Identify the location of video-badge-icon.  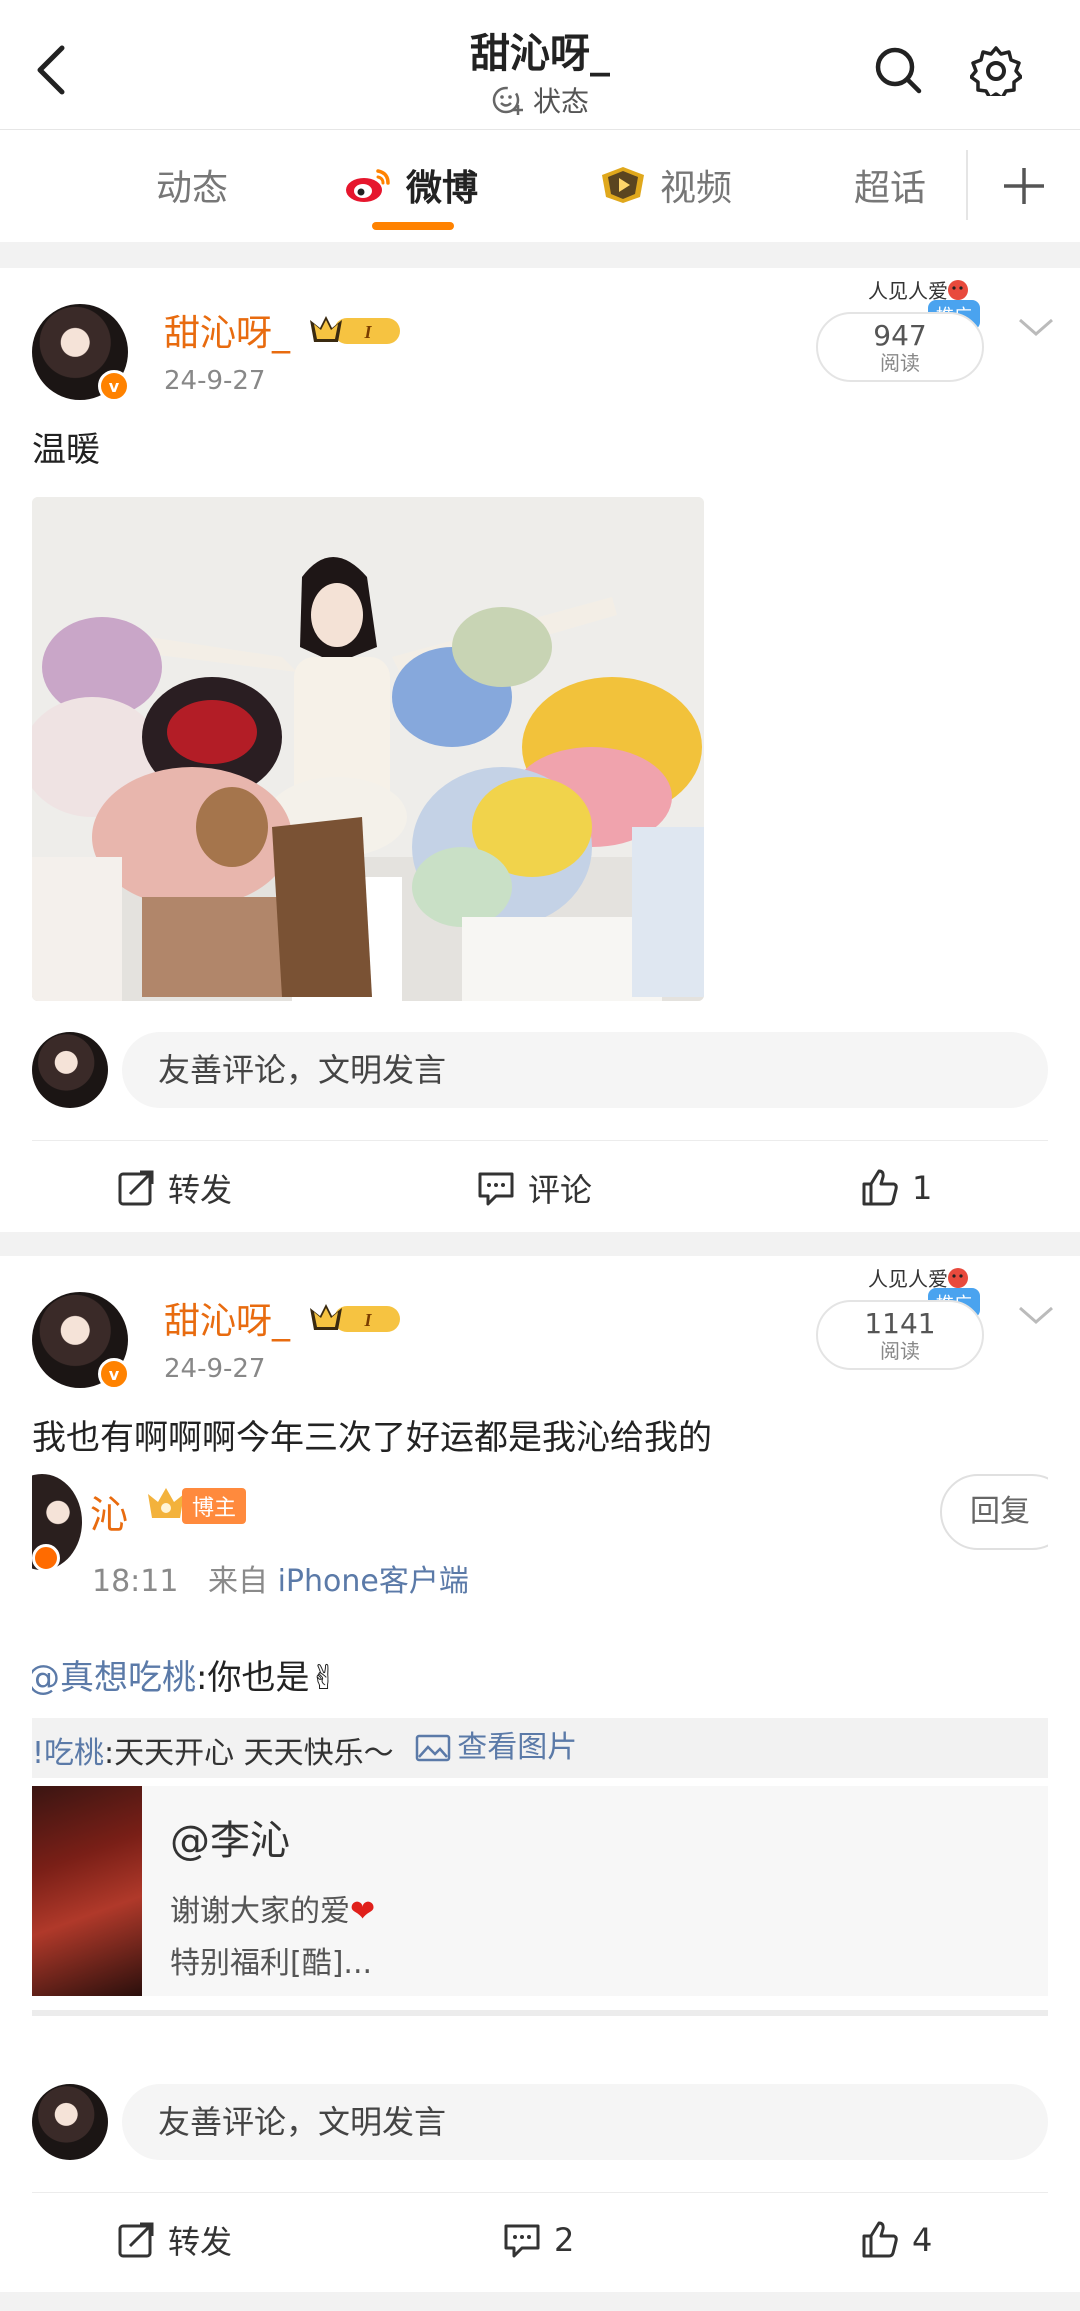
(623, 185).